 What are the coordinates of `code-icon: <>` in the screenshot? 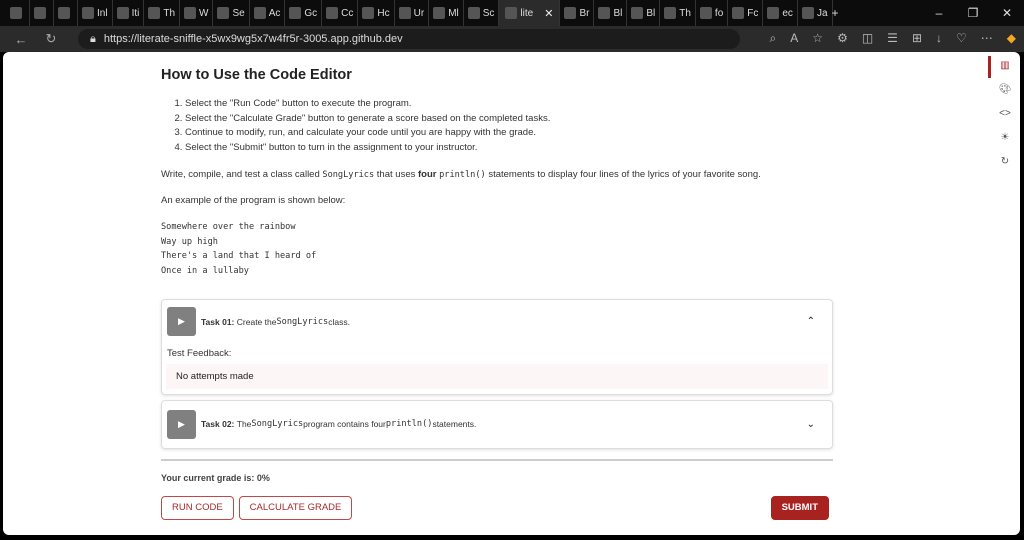 It's located at (1005, 113).